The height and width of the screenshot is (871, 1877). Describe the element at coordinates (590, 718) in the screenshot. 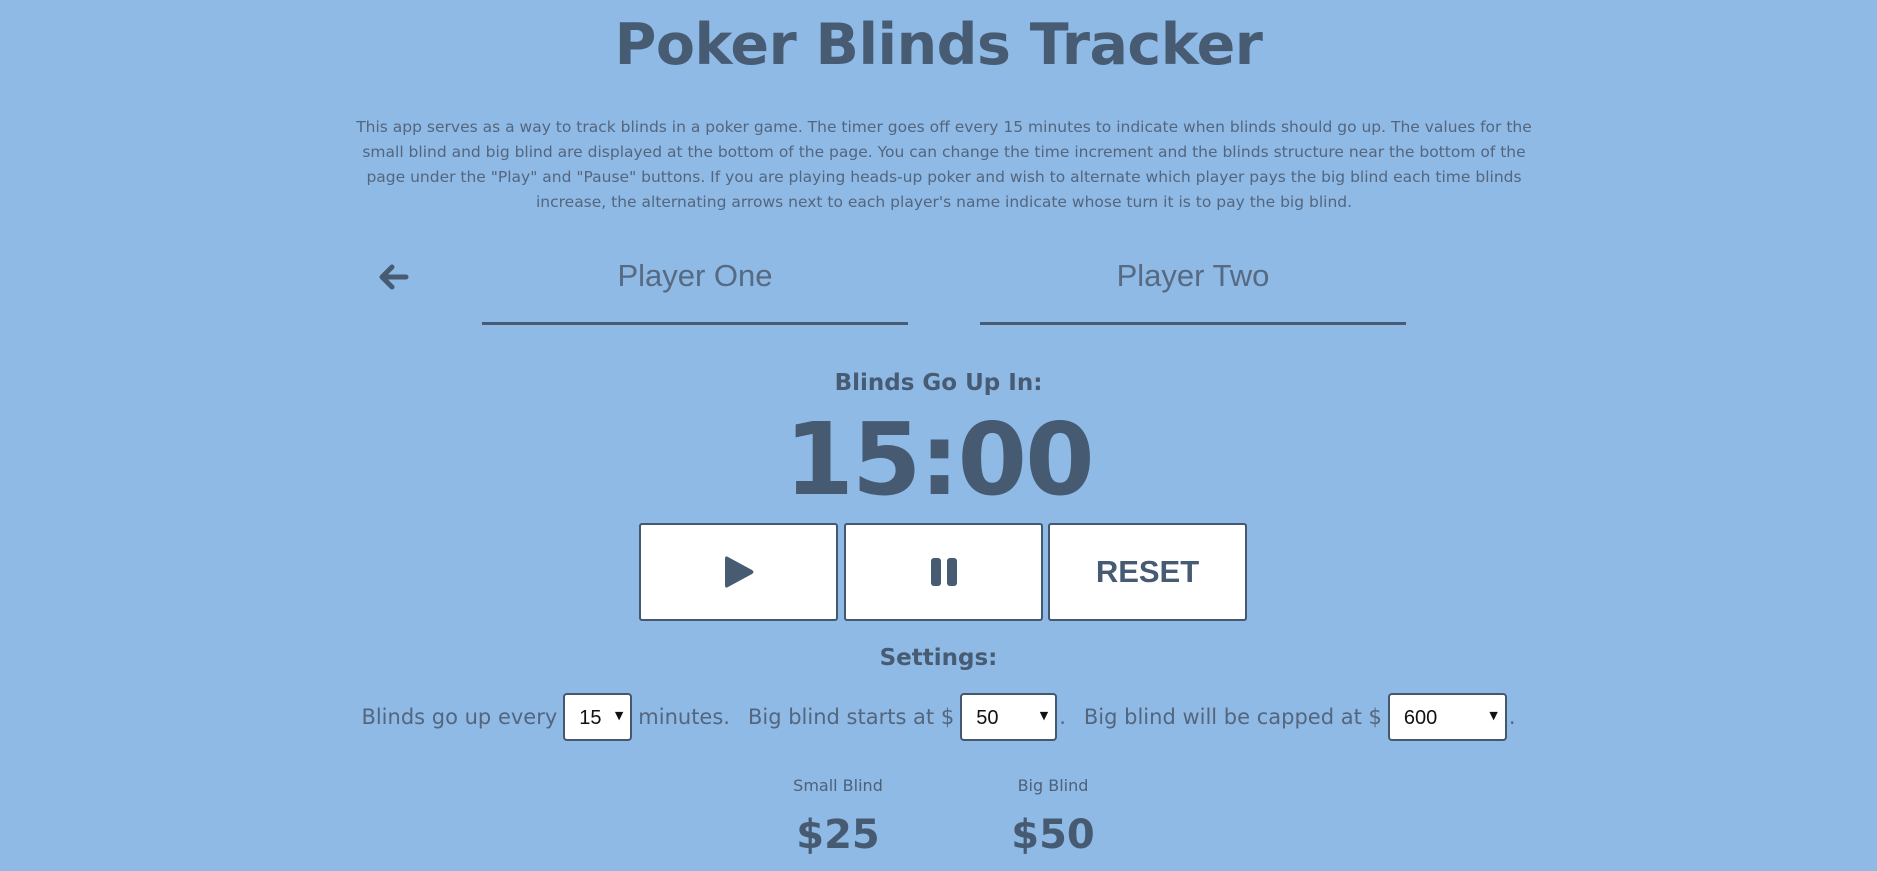

I see `interval-value: 15` at that location.